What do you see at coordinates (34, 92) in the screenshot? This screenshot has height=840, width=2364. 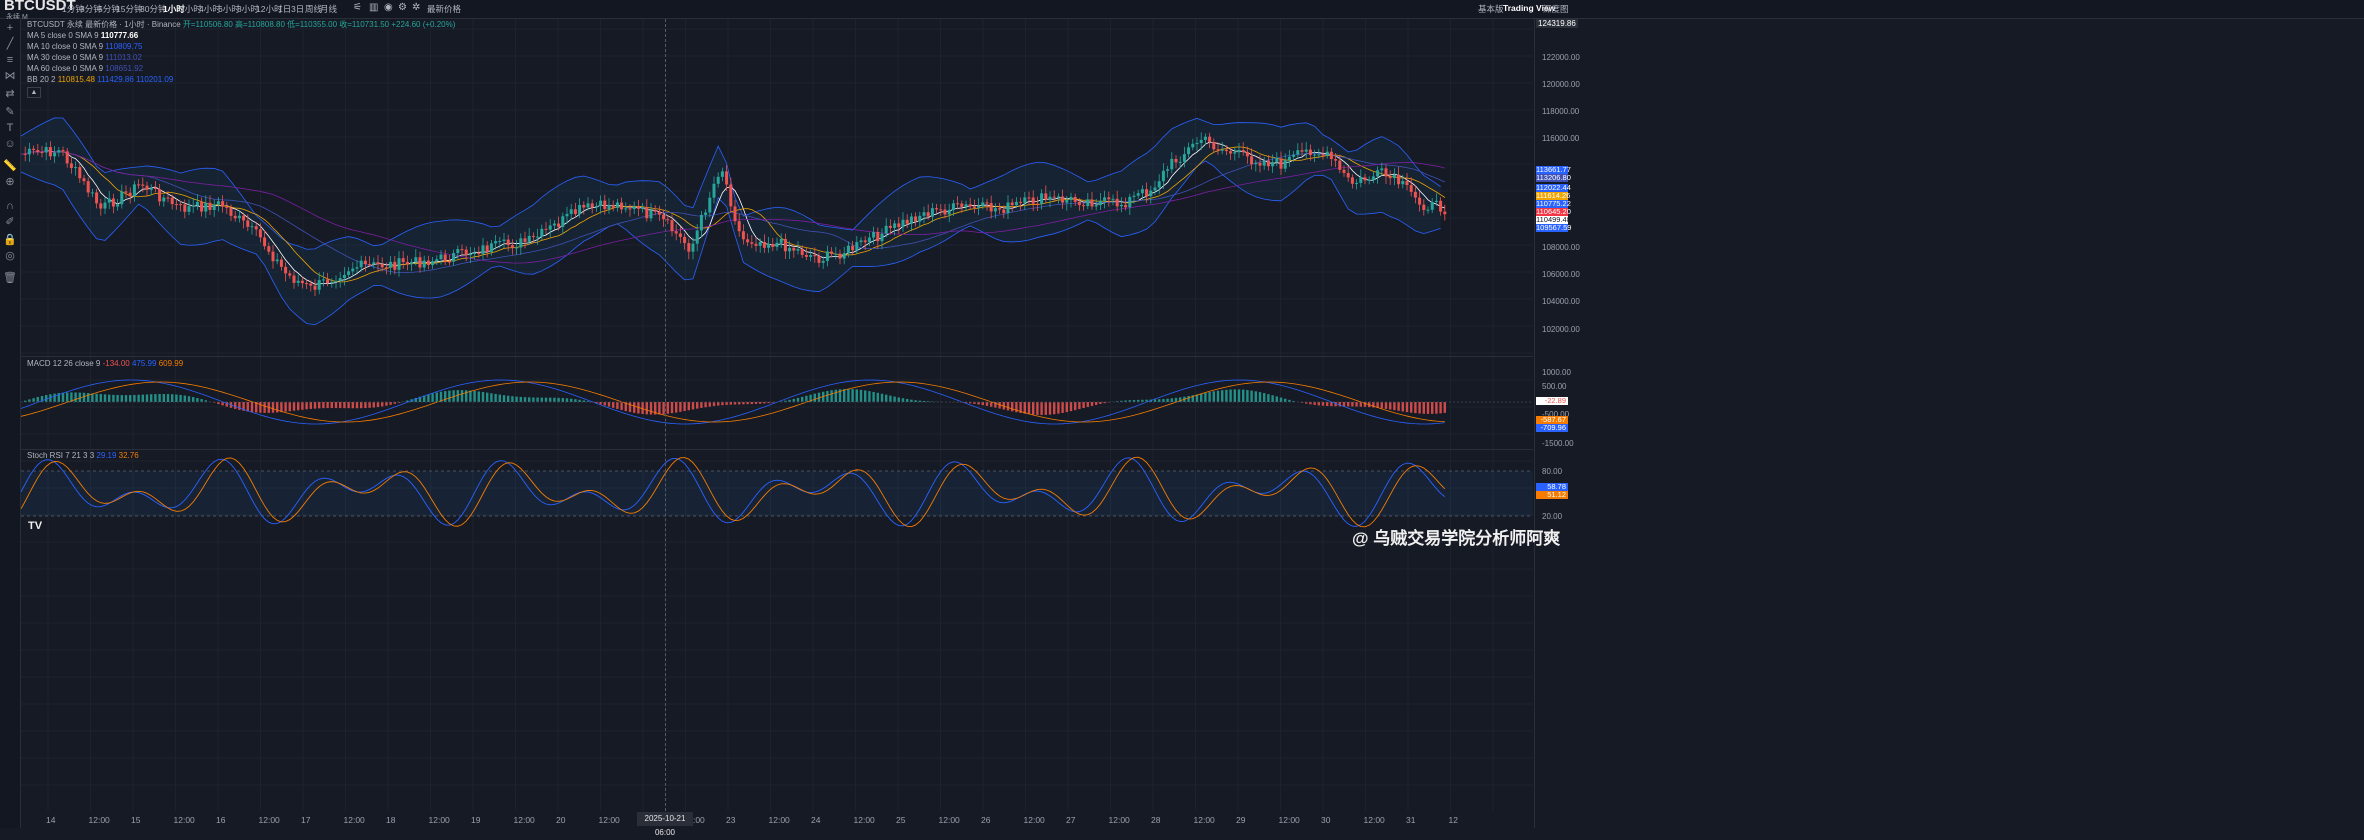 I see `collapse-legend-button: ▲` at bounding box center [34, 92].